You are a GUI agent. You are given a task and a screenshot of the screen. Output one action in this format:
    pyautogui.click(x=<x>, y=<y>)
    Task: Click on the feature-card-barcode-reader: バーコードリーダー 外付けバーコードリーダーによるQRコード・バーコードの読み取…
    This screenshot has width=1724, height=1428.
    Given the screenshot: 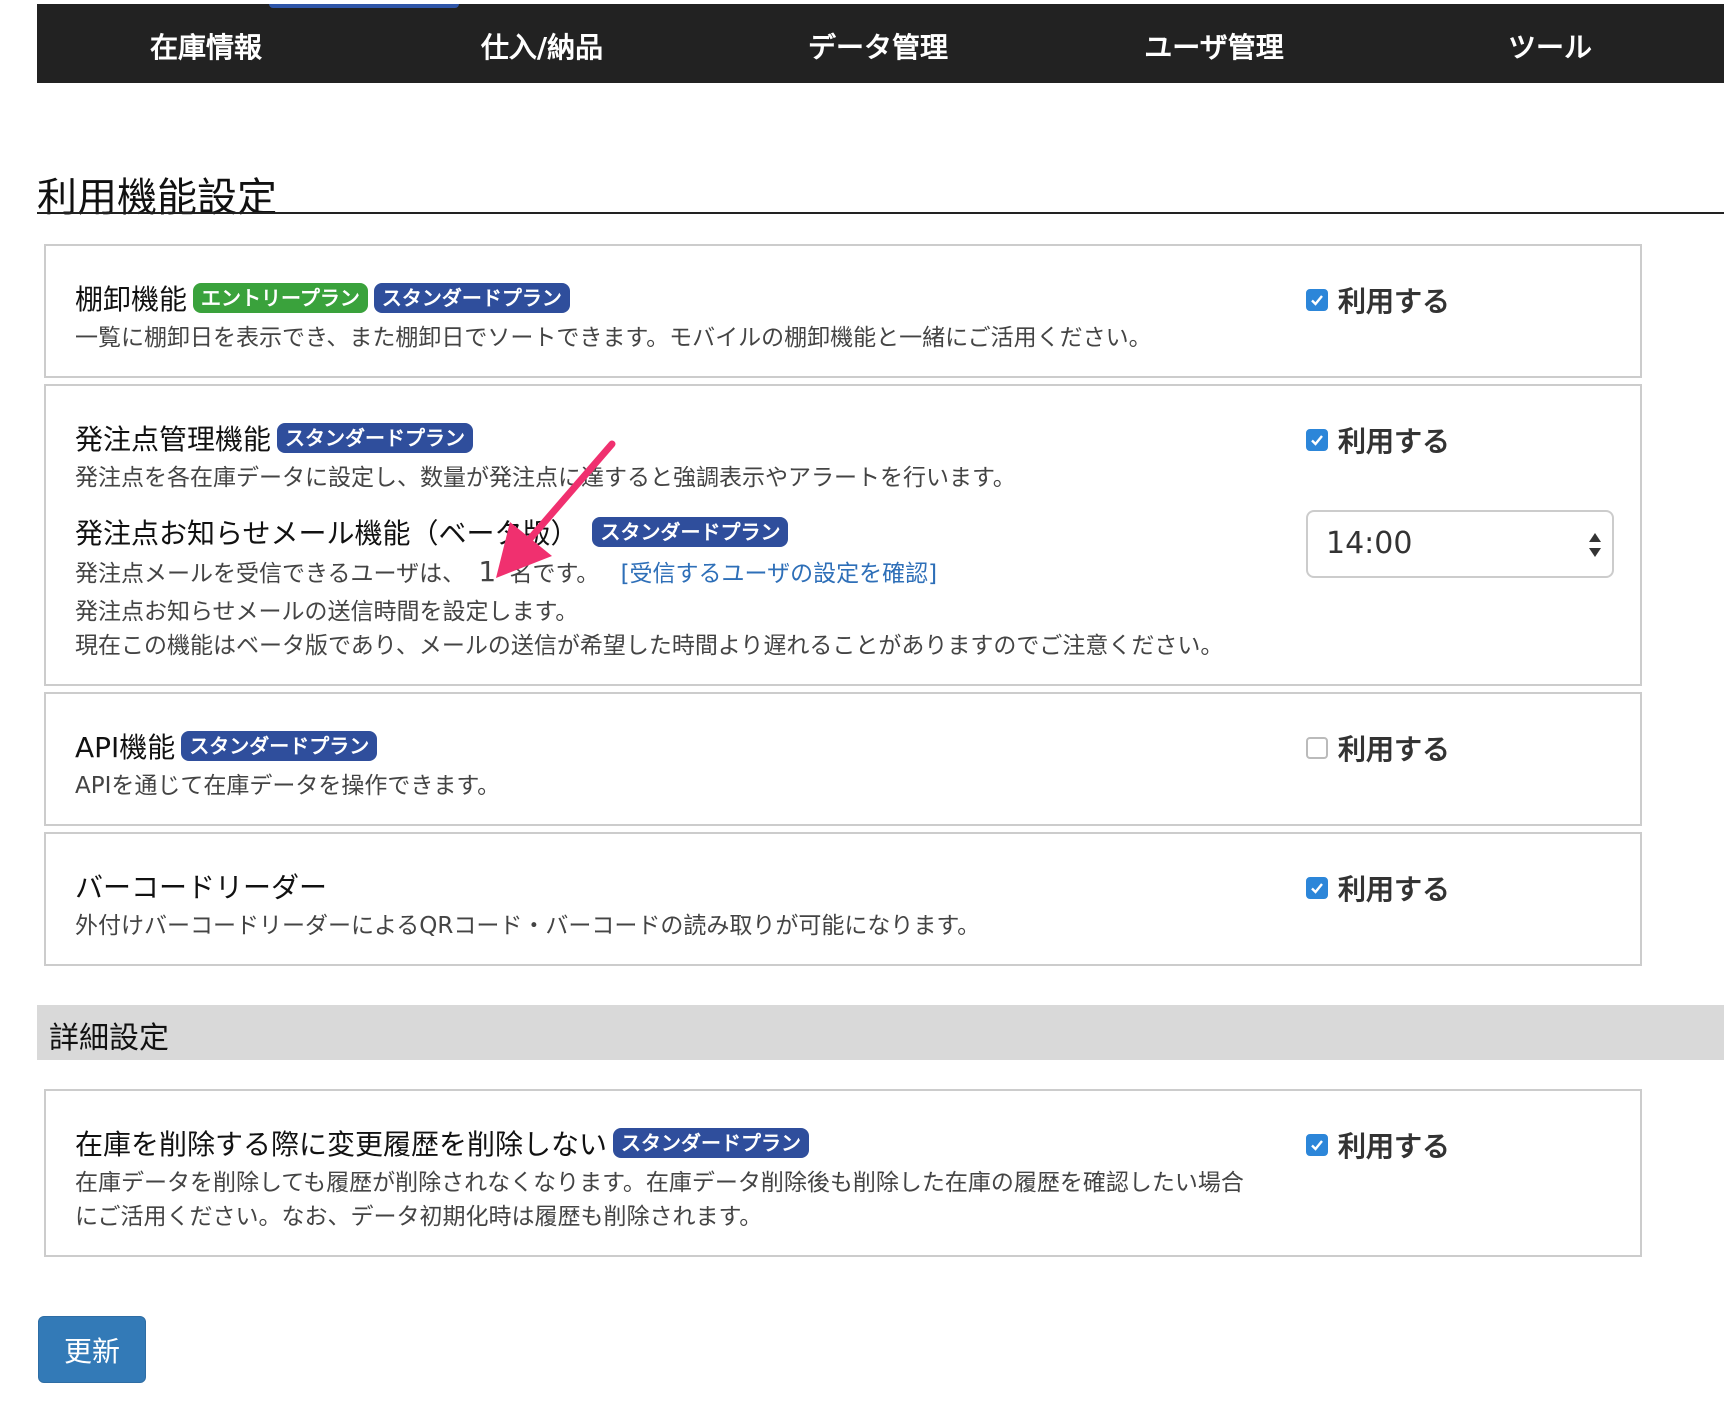 What is the action you would take?
    pyautogui.click(x=843, y=899)
    